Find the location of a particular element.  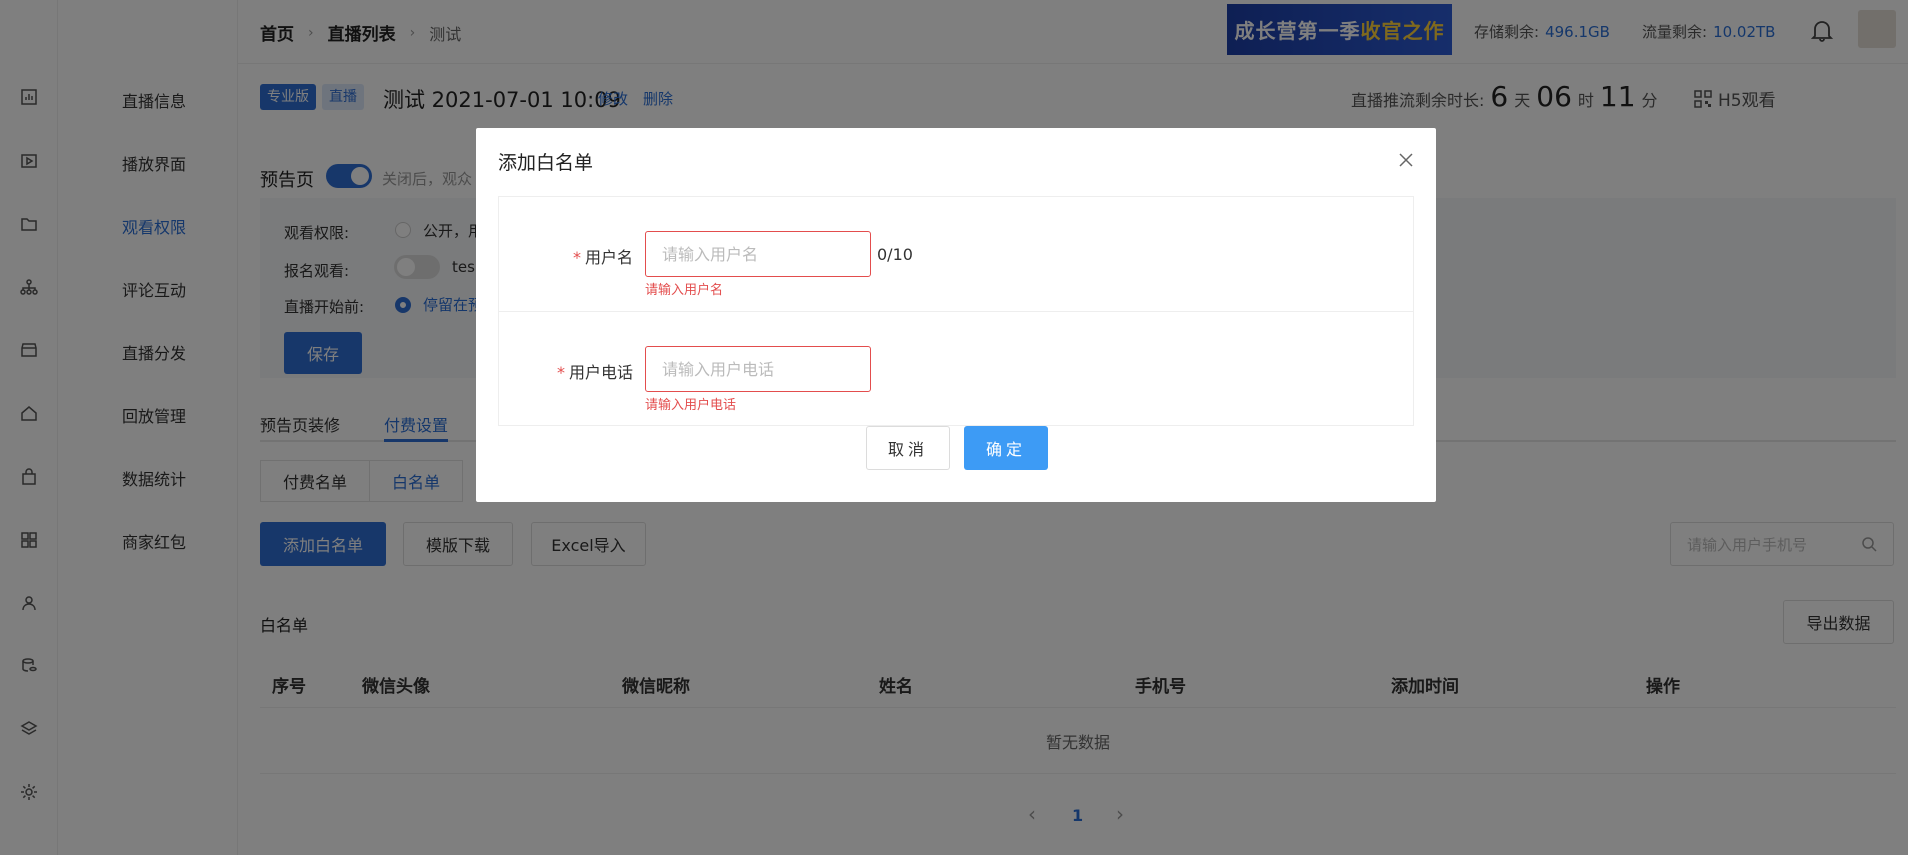

name-char-count: 0/10 is located at coordinates (895, 254).